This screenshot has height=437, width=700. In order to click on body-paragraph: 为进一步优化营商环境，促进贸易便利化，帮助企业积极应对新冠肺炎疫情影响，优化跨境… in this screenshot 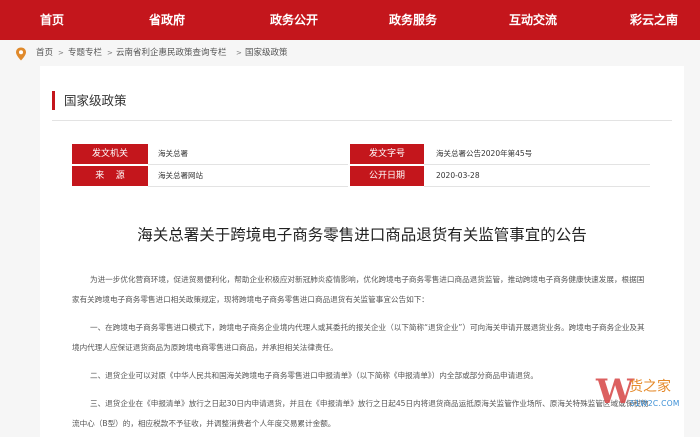, I will do `click(358, 289)`.